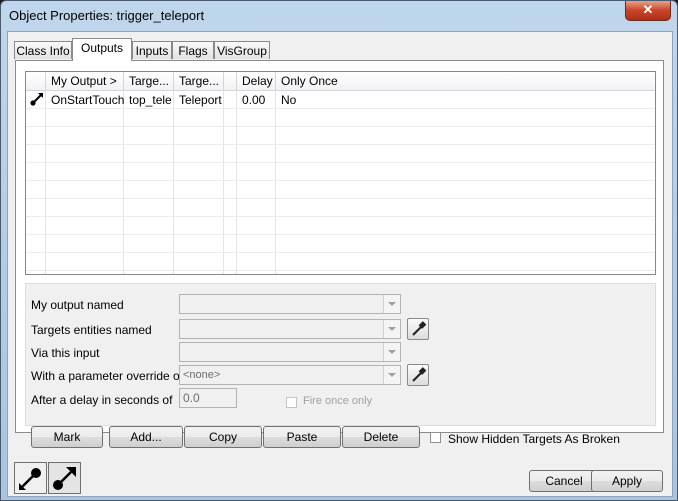  I want to click on col-only-once-header: Only Once, so click(465, 81).